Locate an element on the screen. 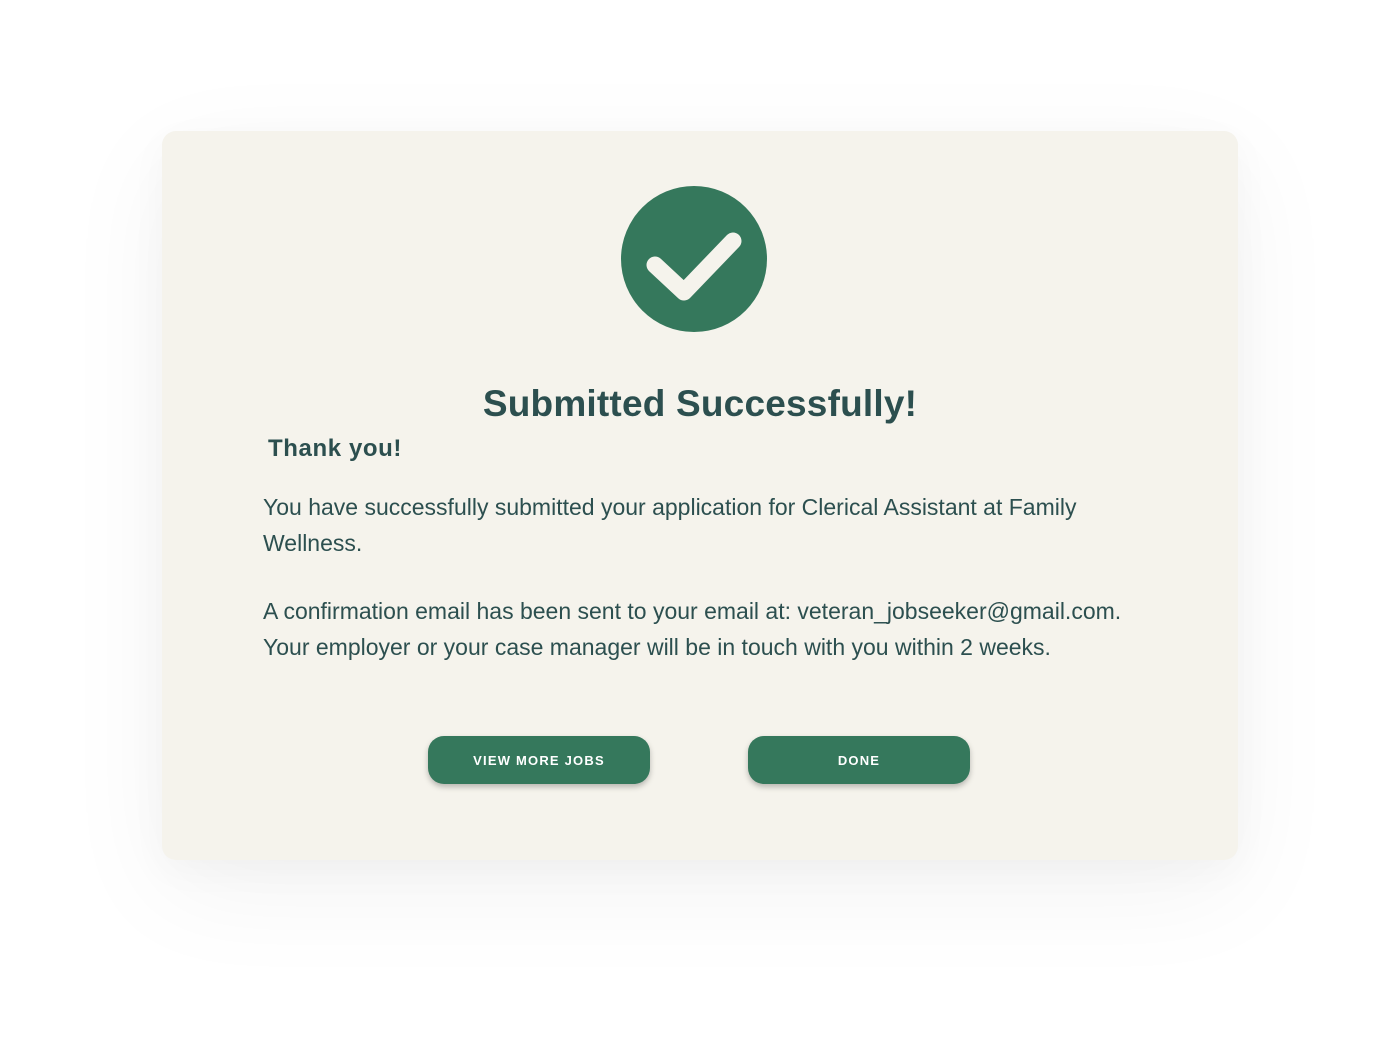 The height and width of the screenshot is (1054, 1400). done-button: DONE is located at coordinates (859, 760).